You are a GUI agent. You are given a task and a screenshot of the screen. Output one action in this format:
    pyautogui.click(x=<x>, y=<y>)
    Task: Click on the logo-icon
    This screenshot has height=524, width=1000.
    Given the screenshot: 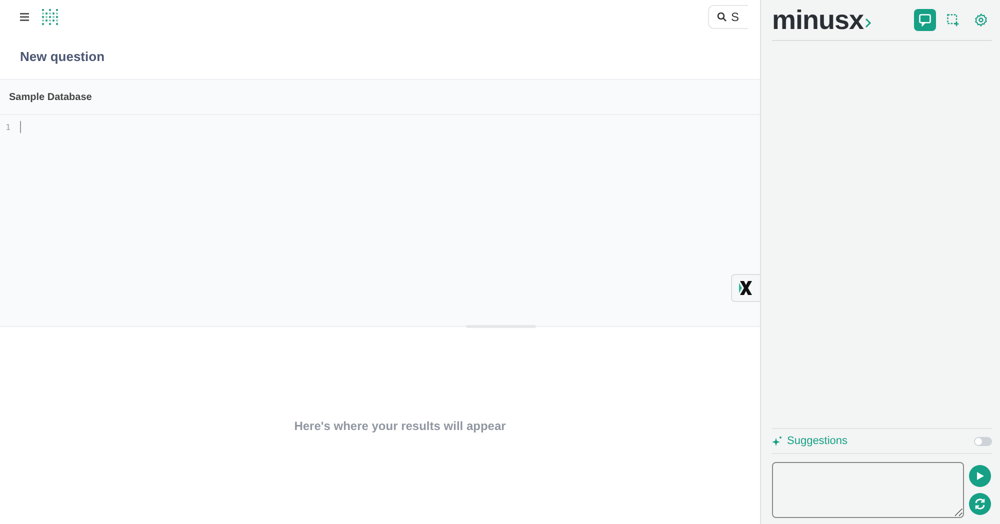 What is the action you would take?
    pyautogui.click(x=50, y=17)
    